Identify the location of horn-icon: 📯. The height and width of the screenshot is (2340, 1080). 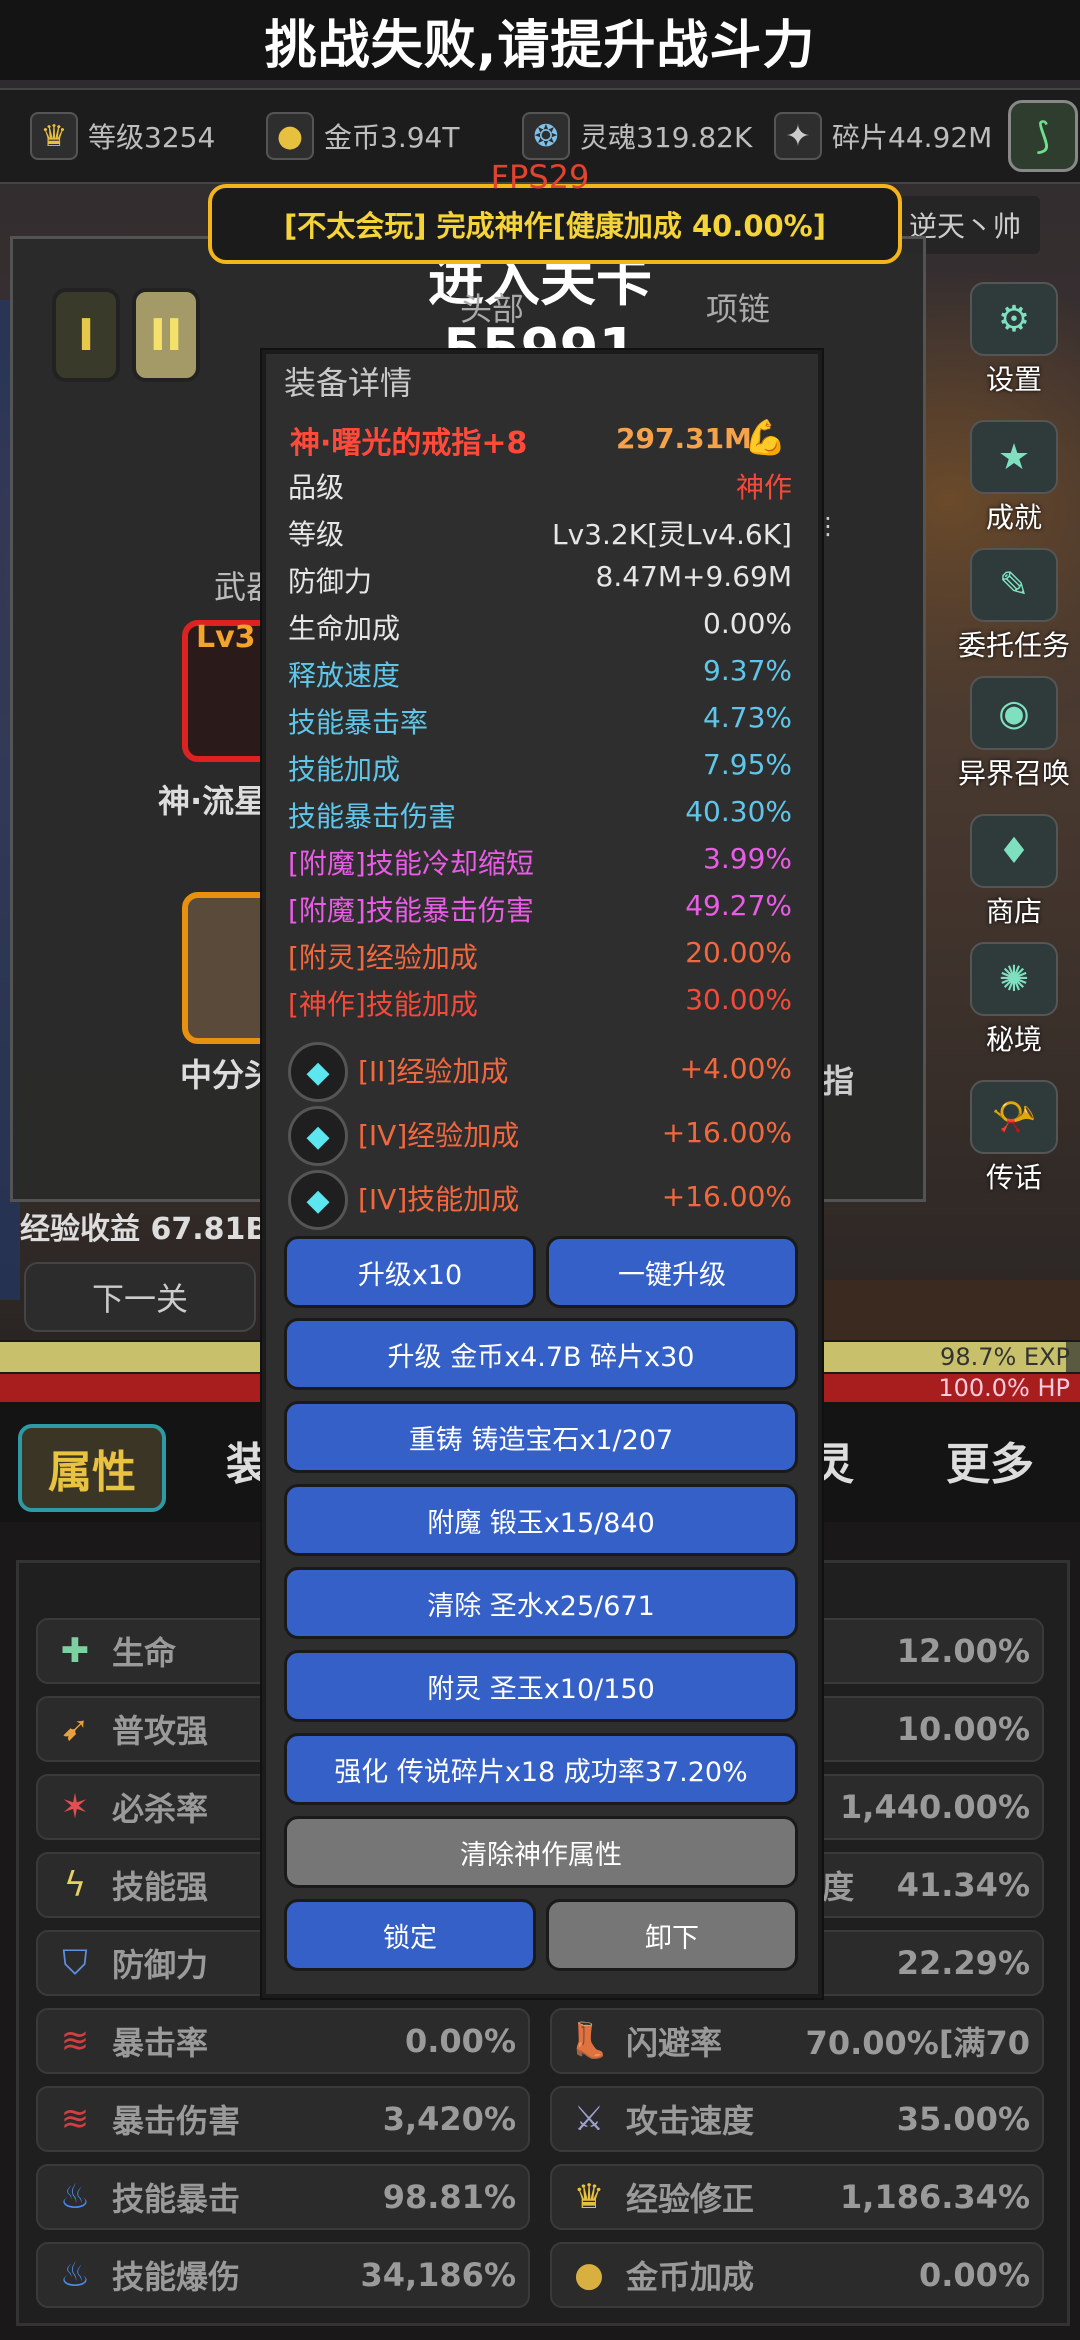
(1014, 1117).